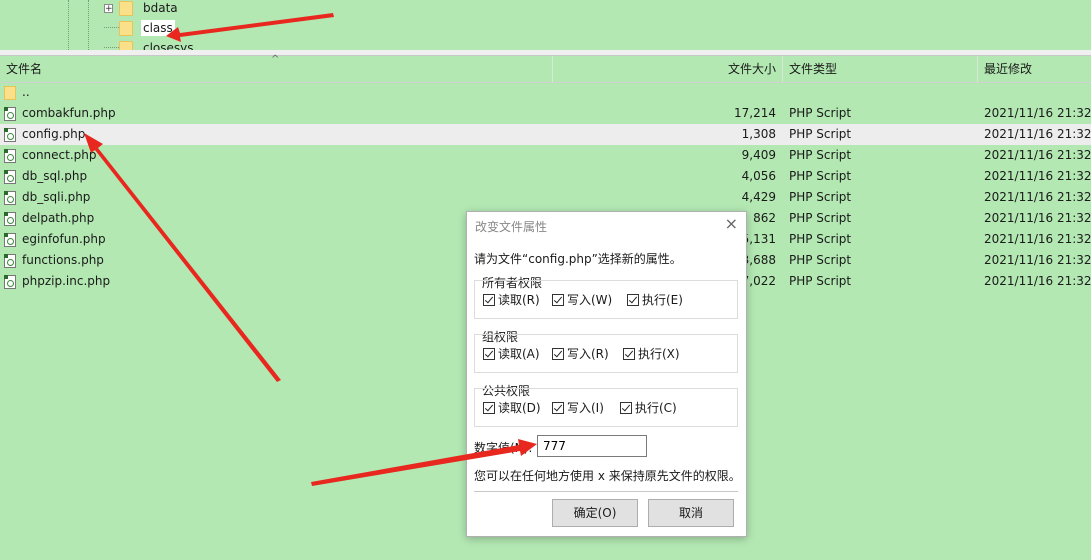 The height and width of the screenshot is (560, 1091). Describe the element at coordinates (519, 408) in the screenshot. I see `checkbox-label: 读取(D)` at that location.